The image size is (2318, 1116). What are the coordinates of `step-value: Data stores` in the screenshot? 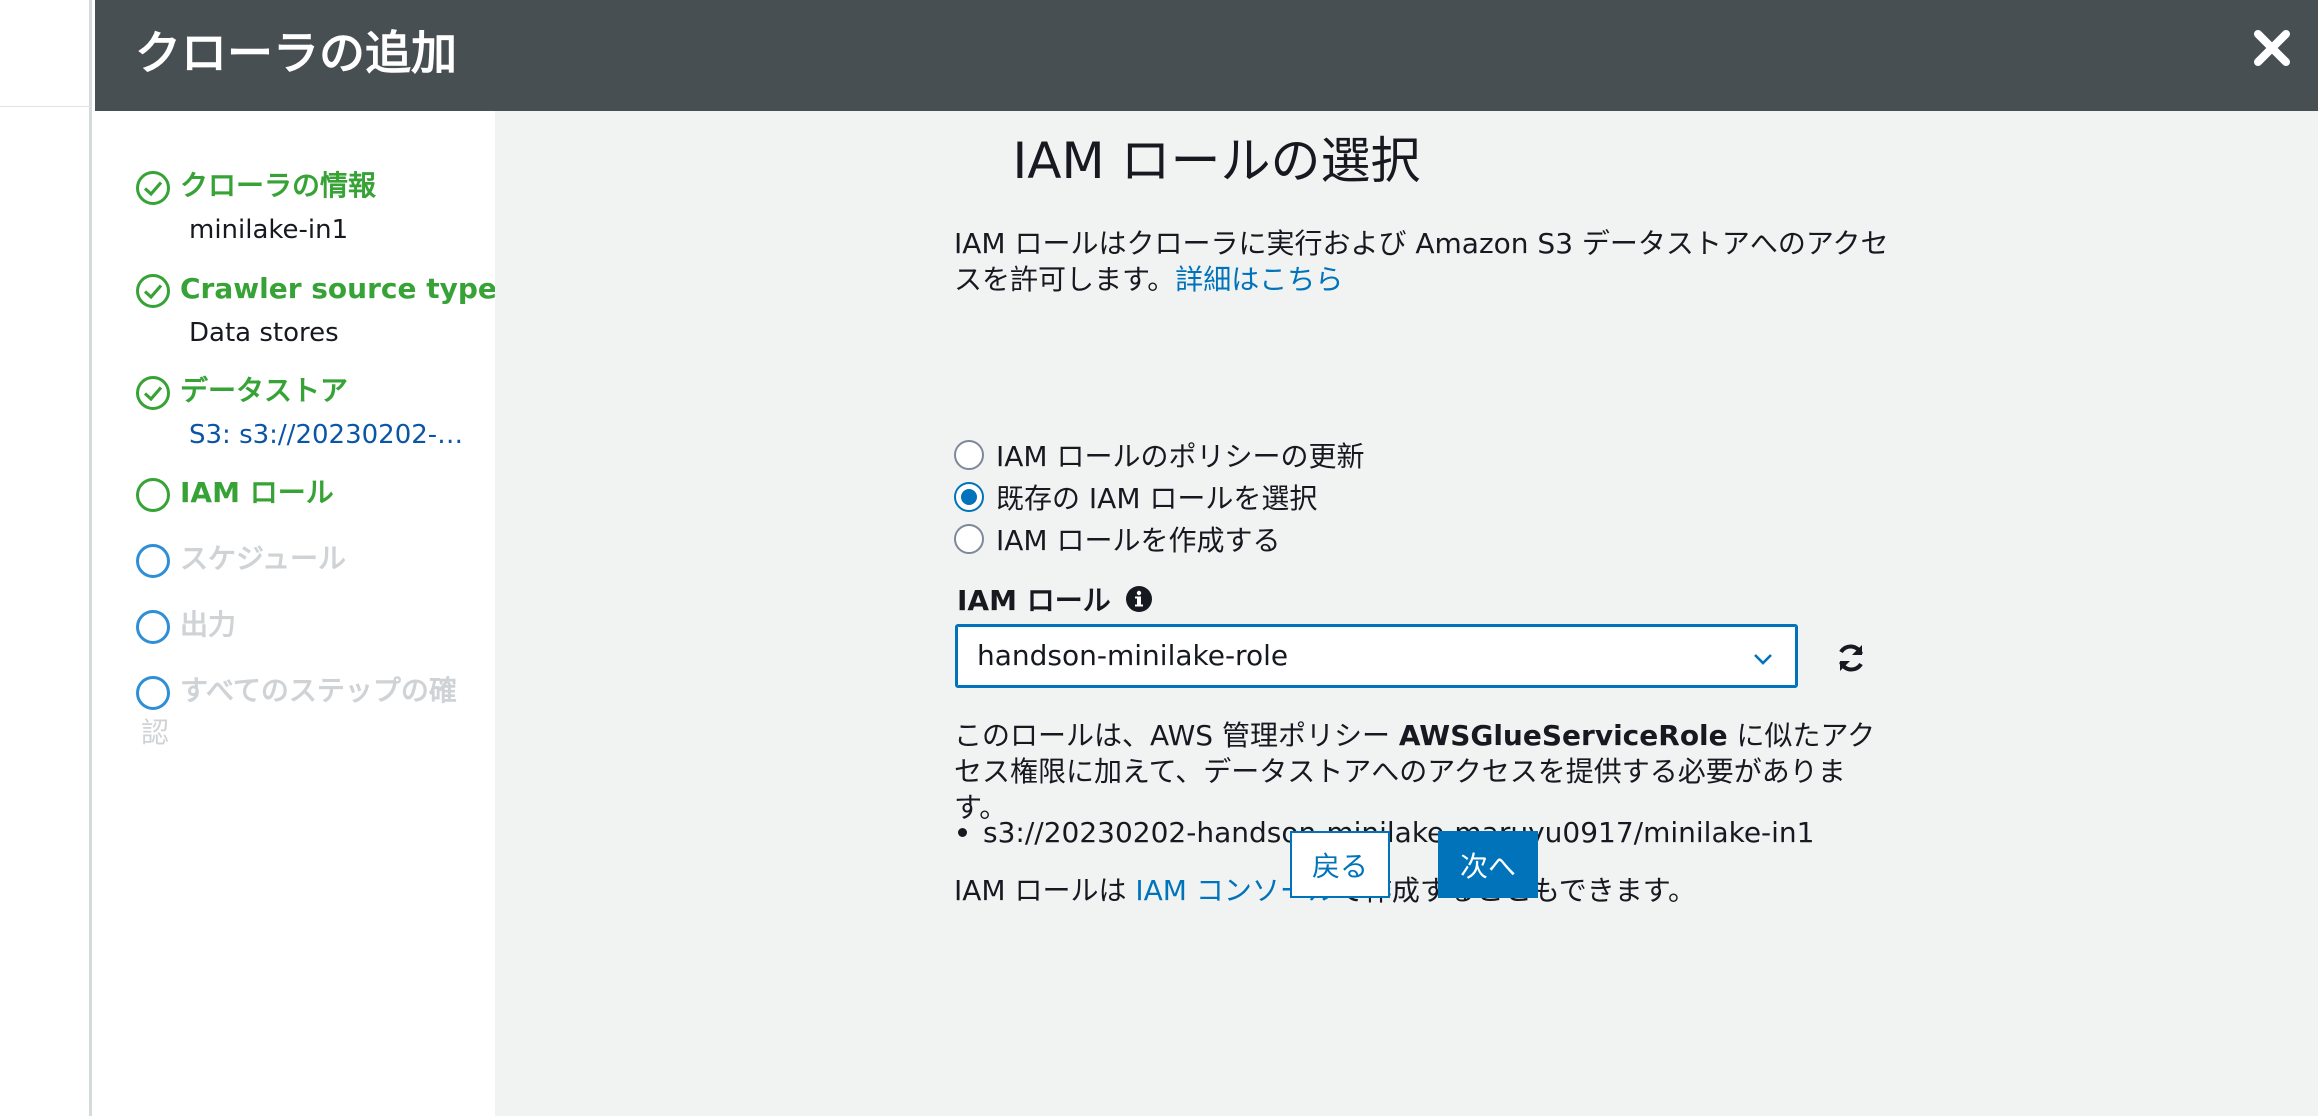 It's located at (264, 333).